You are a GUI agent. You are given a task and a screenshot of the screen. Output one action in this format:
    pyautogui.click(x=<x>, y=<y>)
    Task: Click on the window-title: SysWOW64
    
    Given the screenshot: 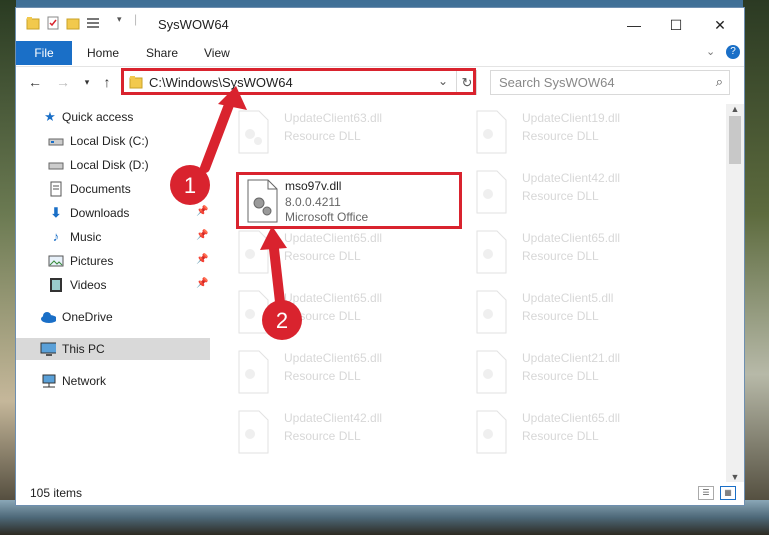 What is the action you would take?
    pyautogui.click(x=193, y=24)
    